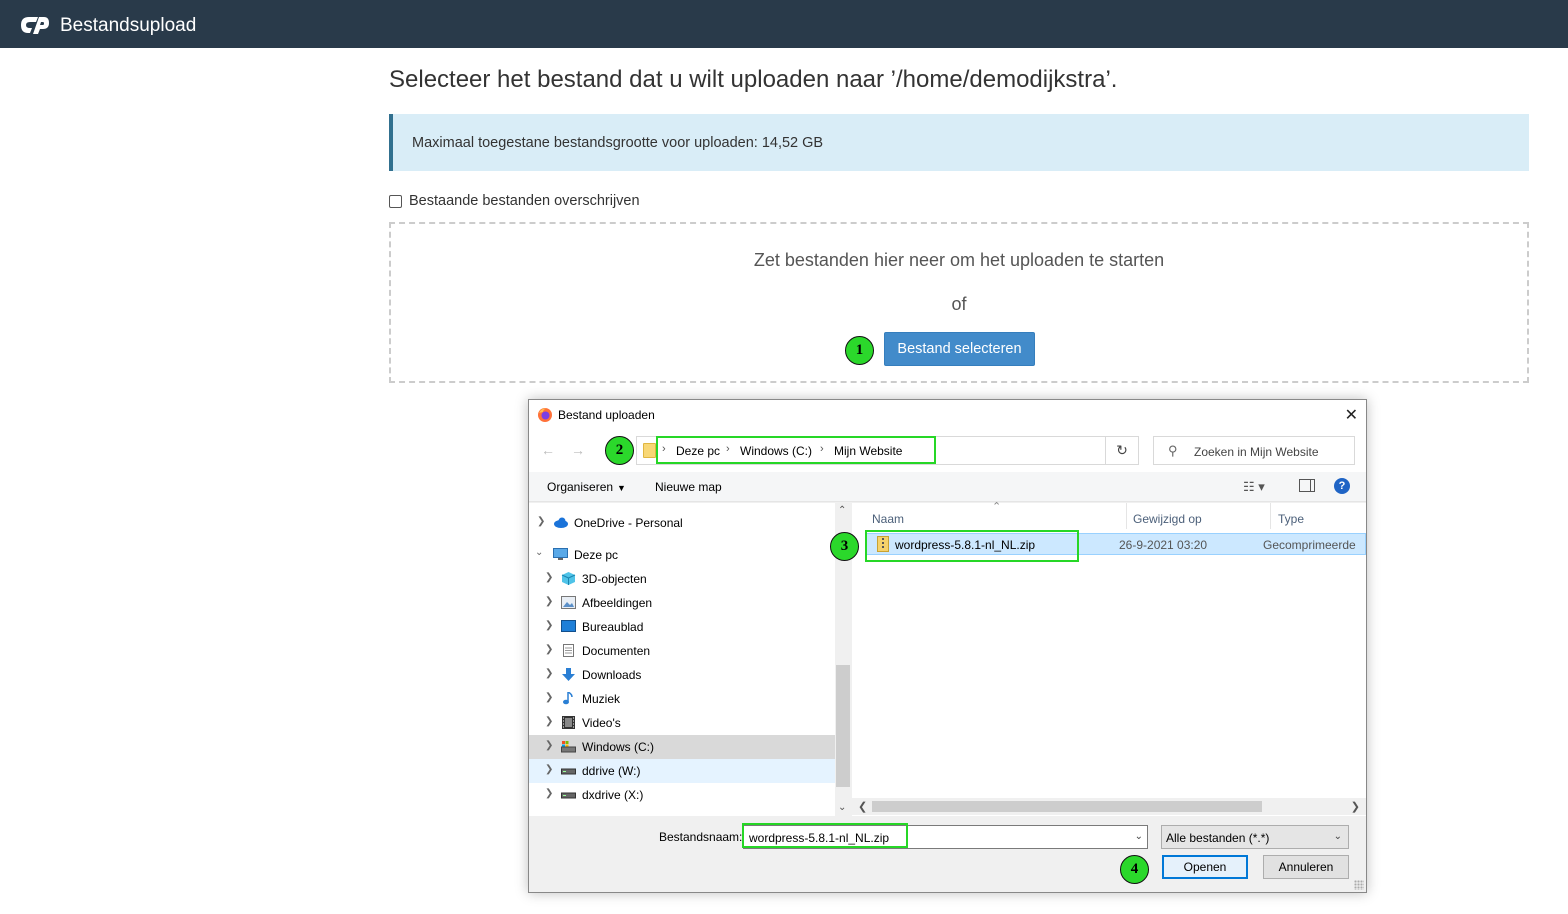  Describe the element at coordinates (947, 415) in the screenshot. I see `dialog-titlebar: Bestand uploaden ✕` at that location.